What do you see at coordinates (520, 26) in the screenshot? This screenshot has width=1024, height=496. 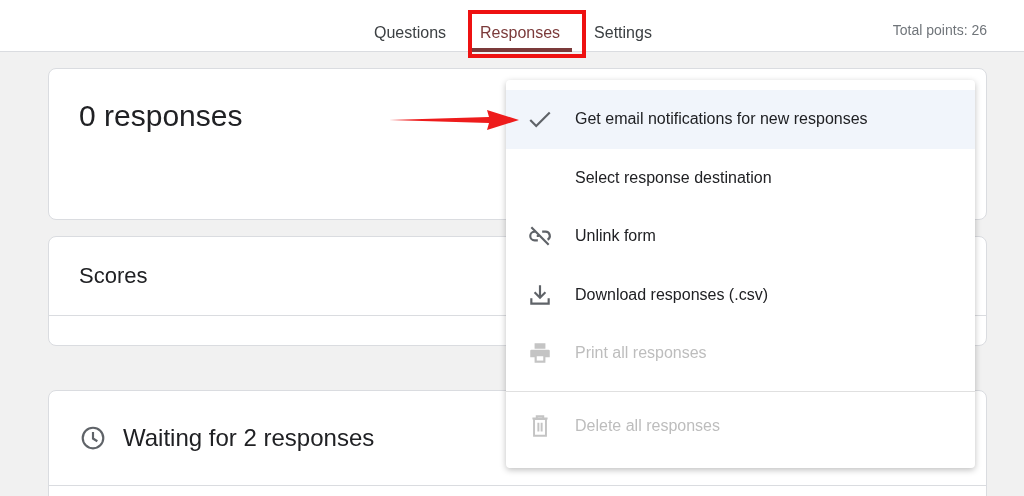 I see `tab: Responses` at bounding box center [520, 26].